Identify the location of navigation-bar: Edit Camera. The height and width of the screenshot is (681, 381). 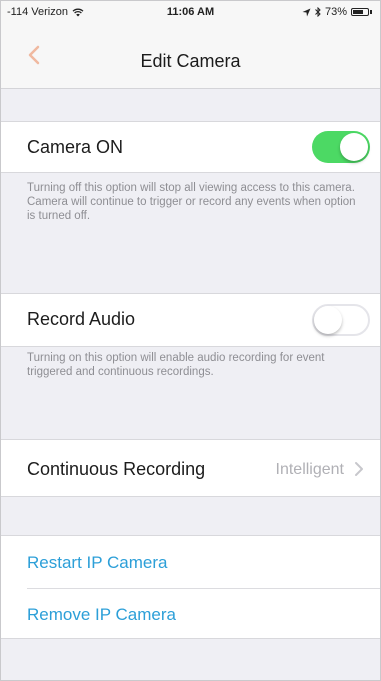
(190, 56).